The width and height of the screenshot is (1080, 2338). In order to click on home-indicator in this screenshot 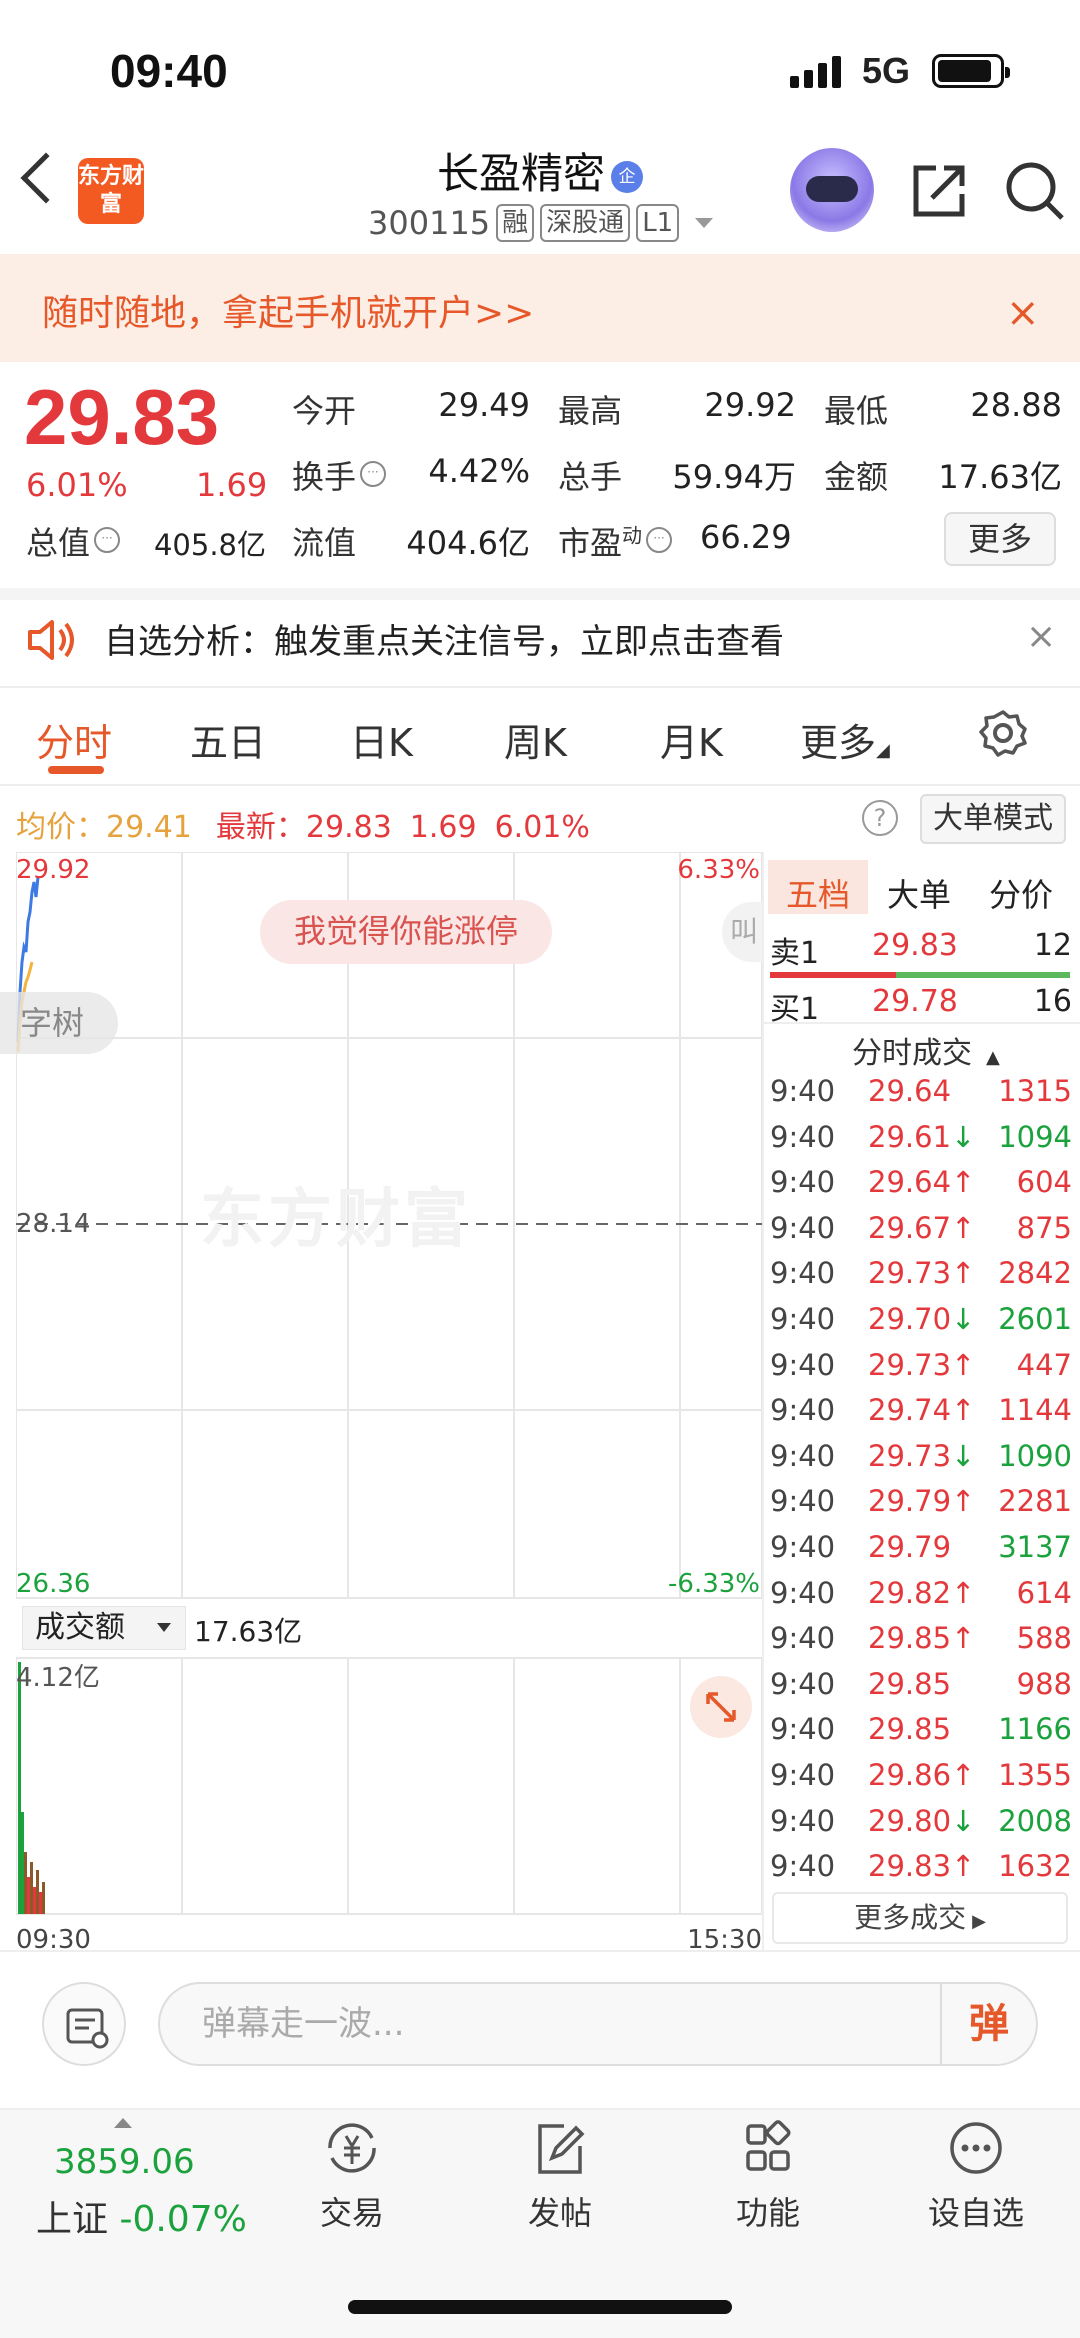, I will do `click(540, 2307)`.